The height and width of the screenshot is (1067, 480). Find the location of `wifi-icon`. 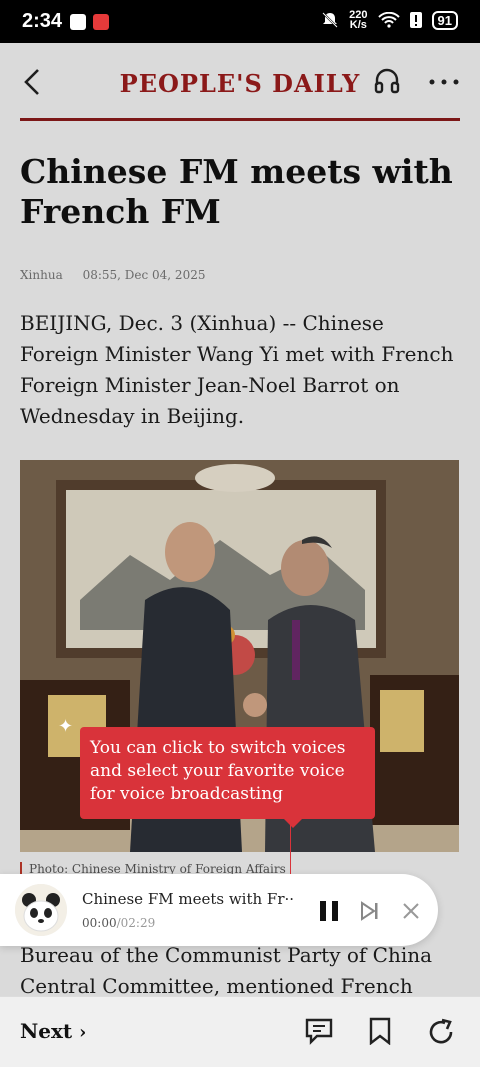

wifi-icon is located at coordinates (388, 20).